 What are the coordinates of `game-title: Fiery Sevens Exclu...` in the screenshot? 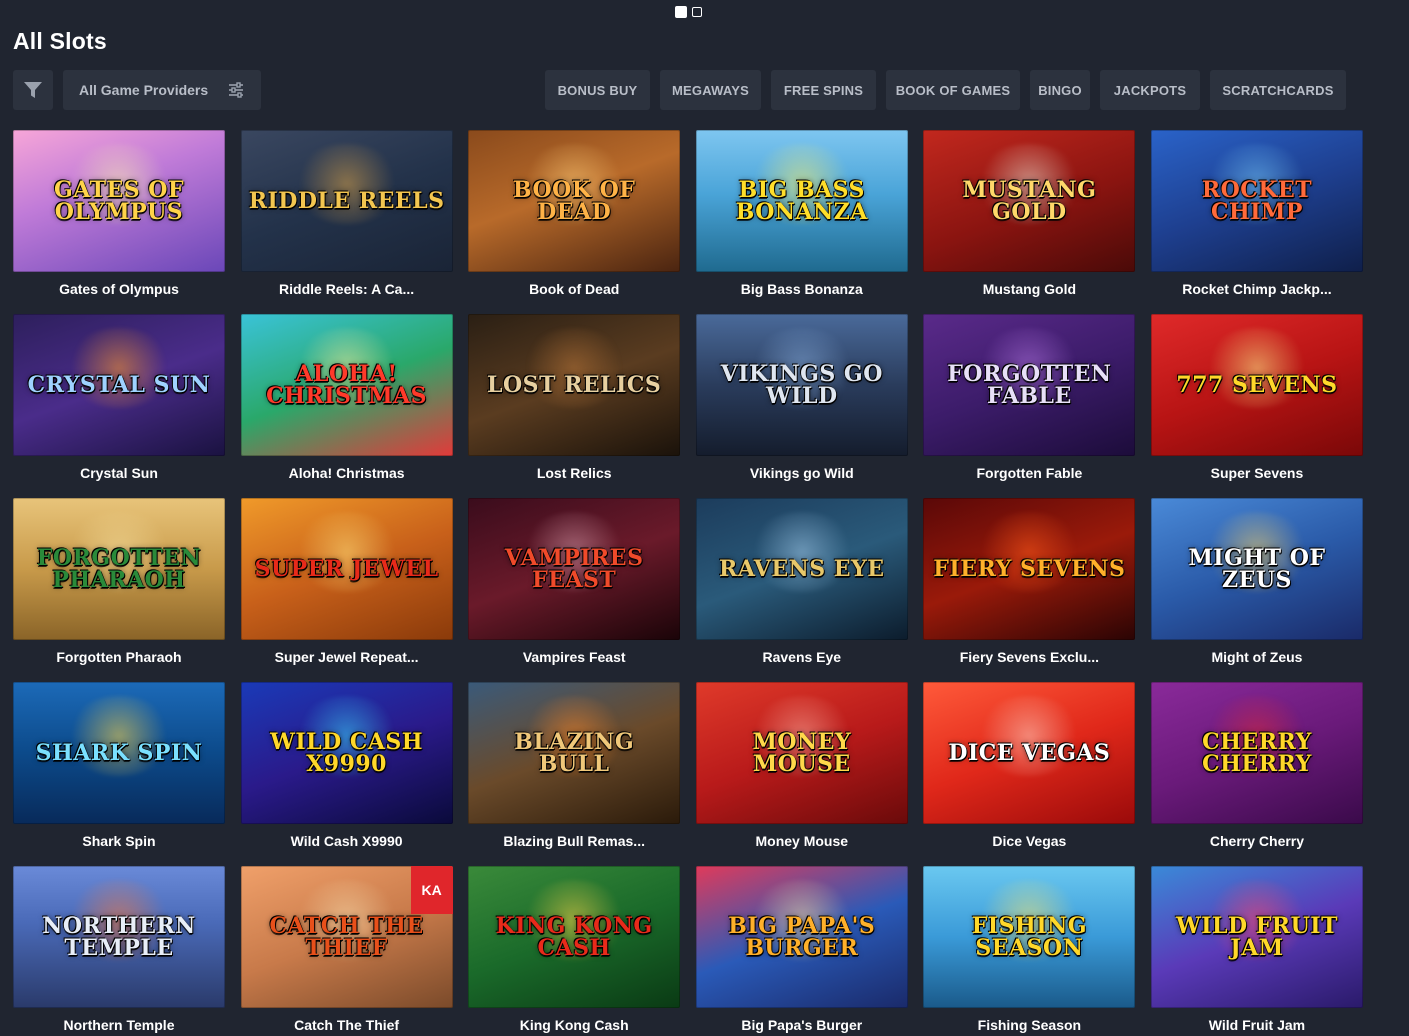 It's located at (1029, 657).